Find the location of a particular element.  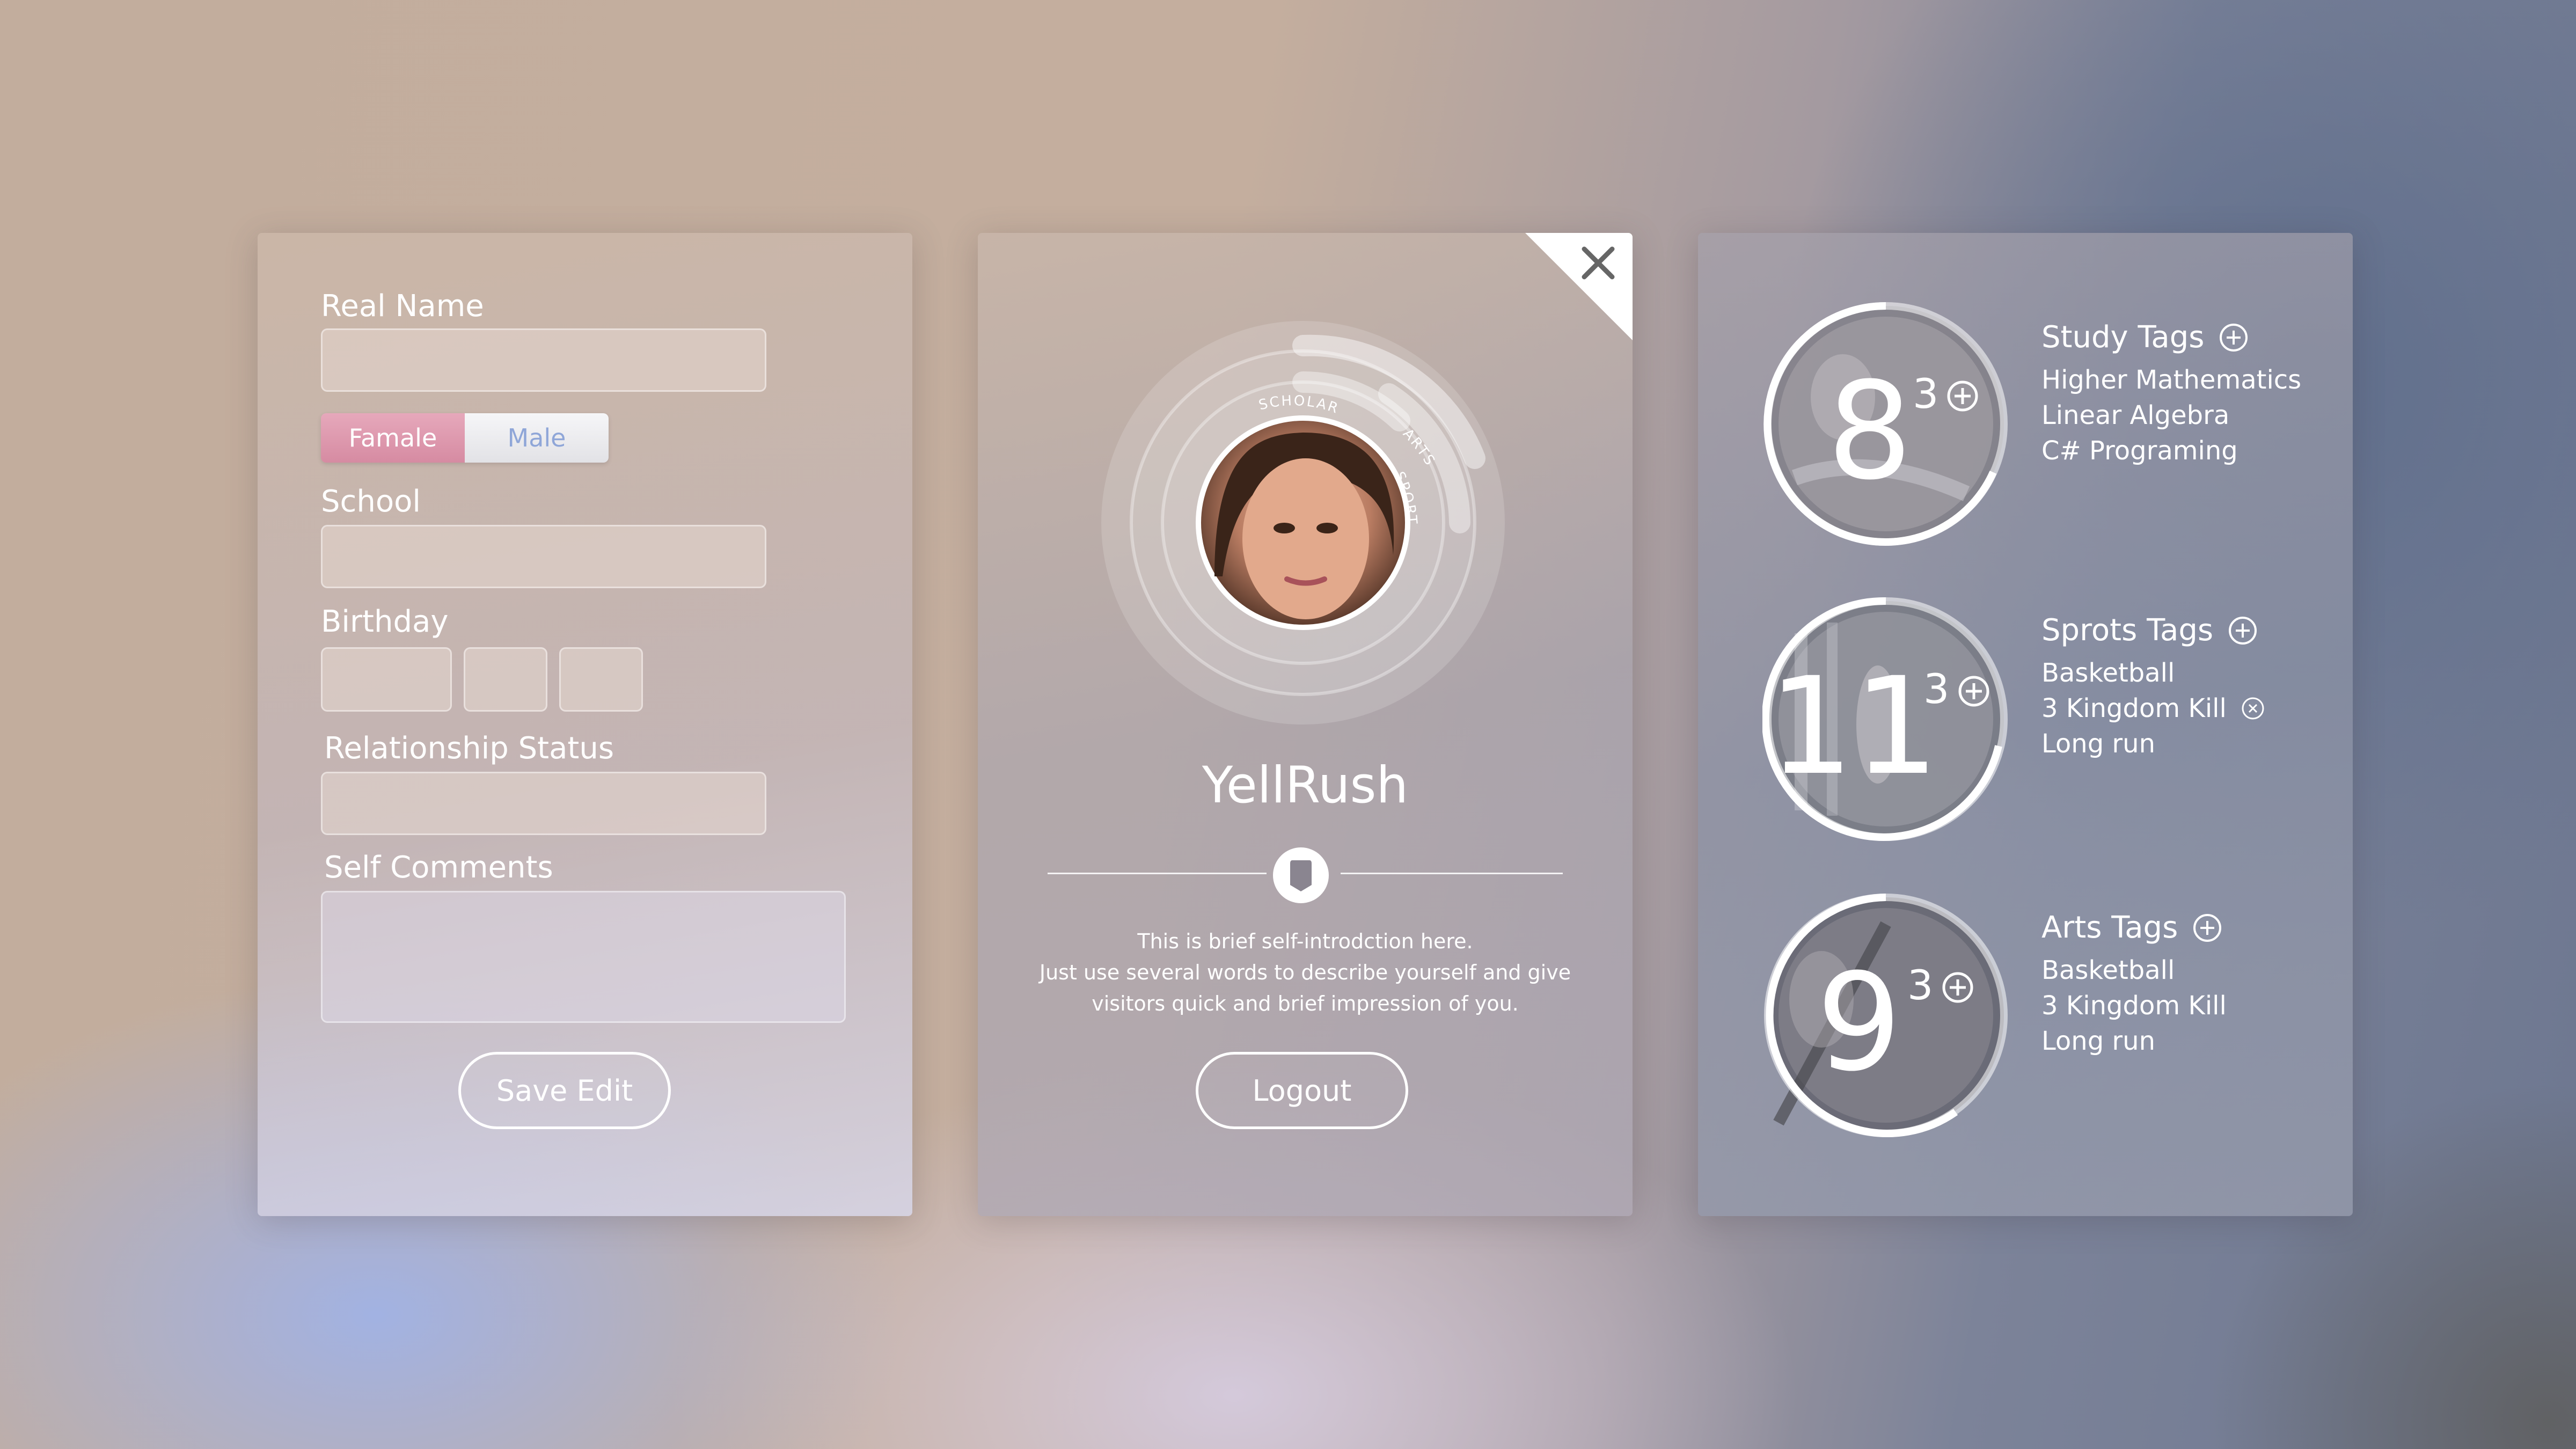

username: YellRush is located at coordinates (1305, 785).